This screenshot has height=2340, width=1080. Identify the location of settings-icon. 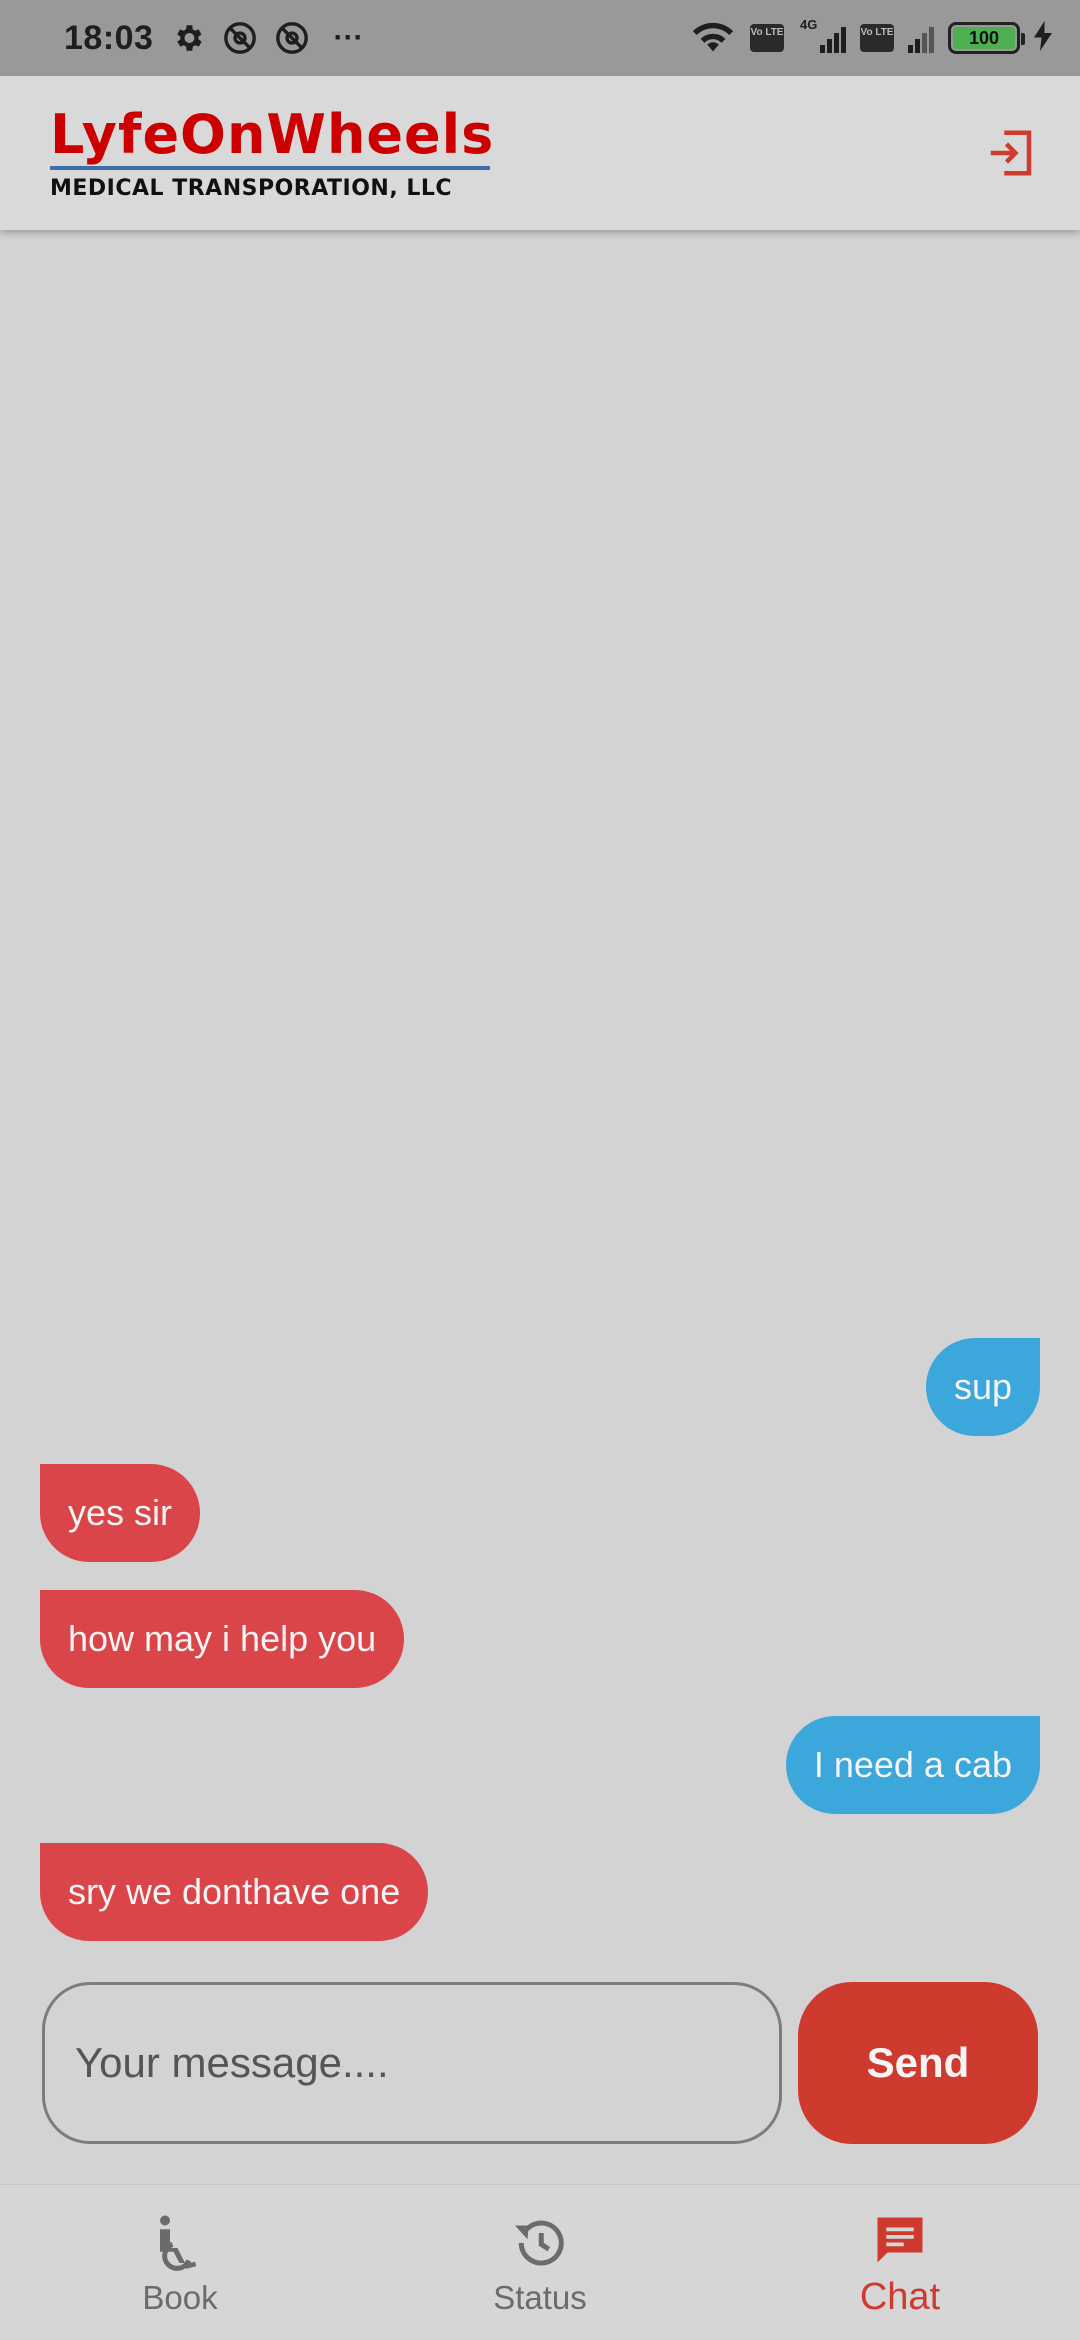
(188, 38).